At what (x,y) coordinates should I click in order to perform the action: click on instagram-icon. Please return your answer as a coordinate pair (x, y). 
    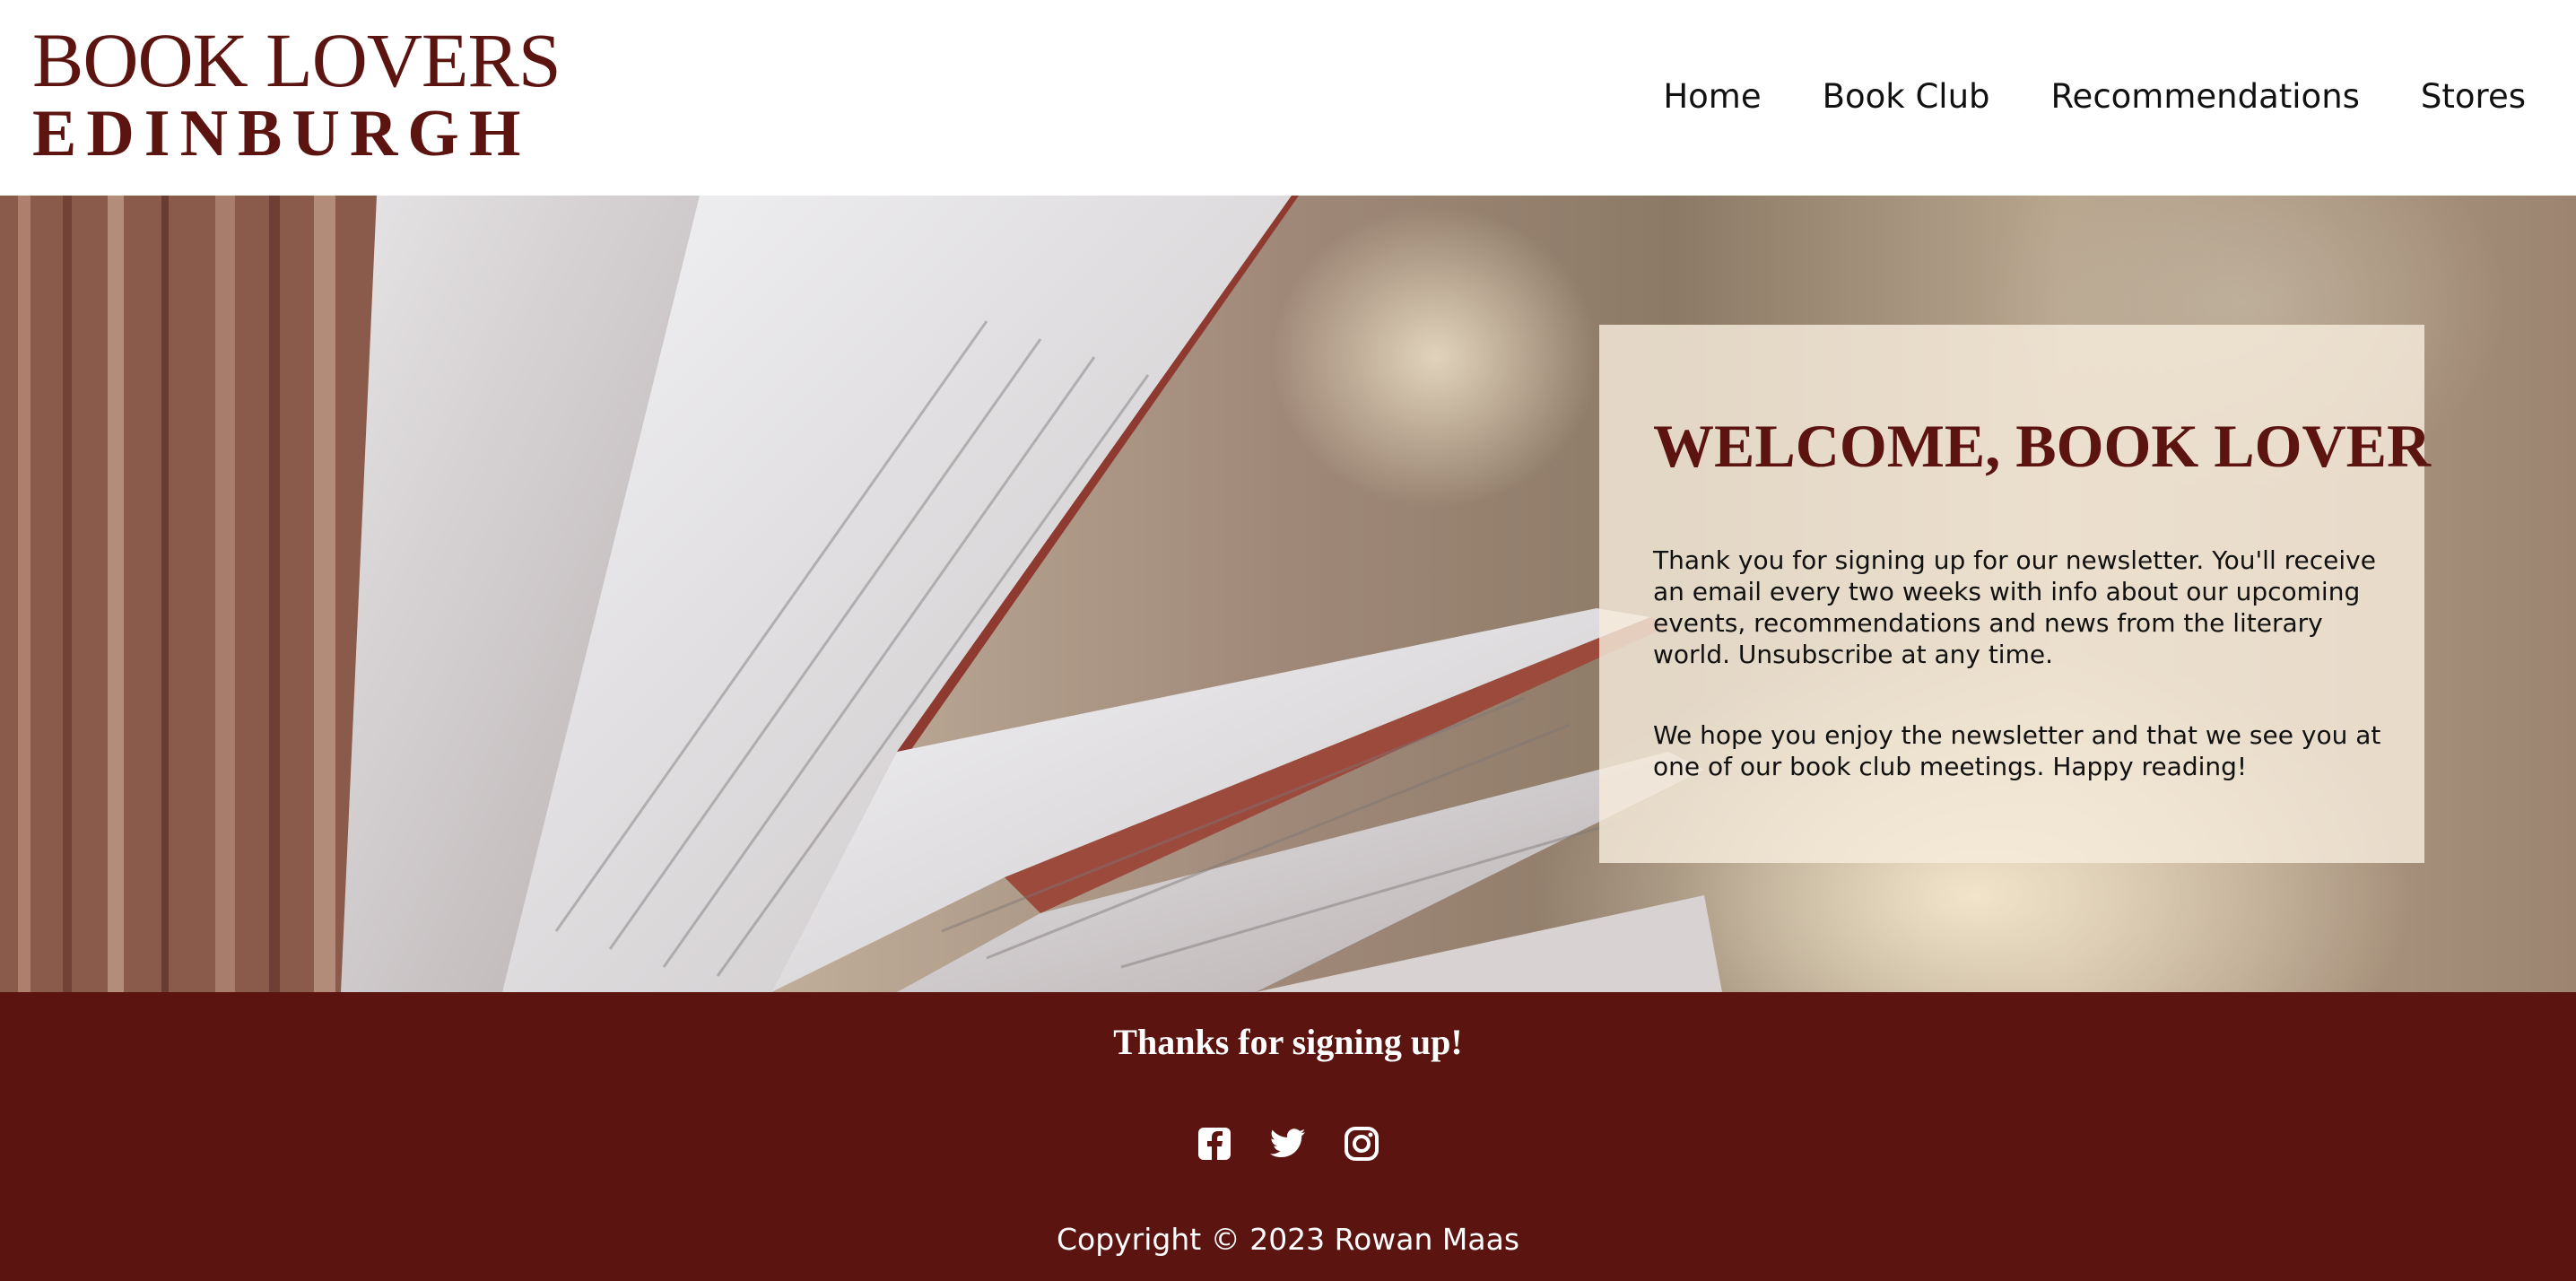
    Looking at the image, I should click on (1361, 1144).